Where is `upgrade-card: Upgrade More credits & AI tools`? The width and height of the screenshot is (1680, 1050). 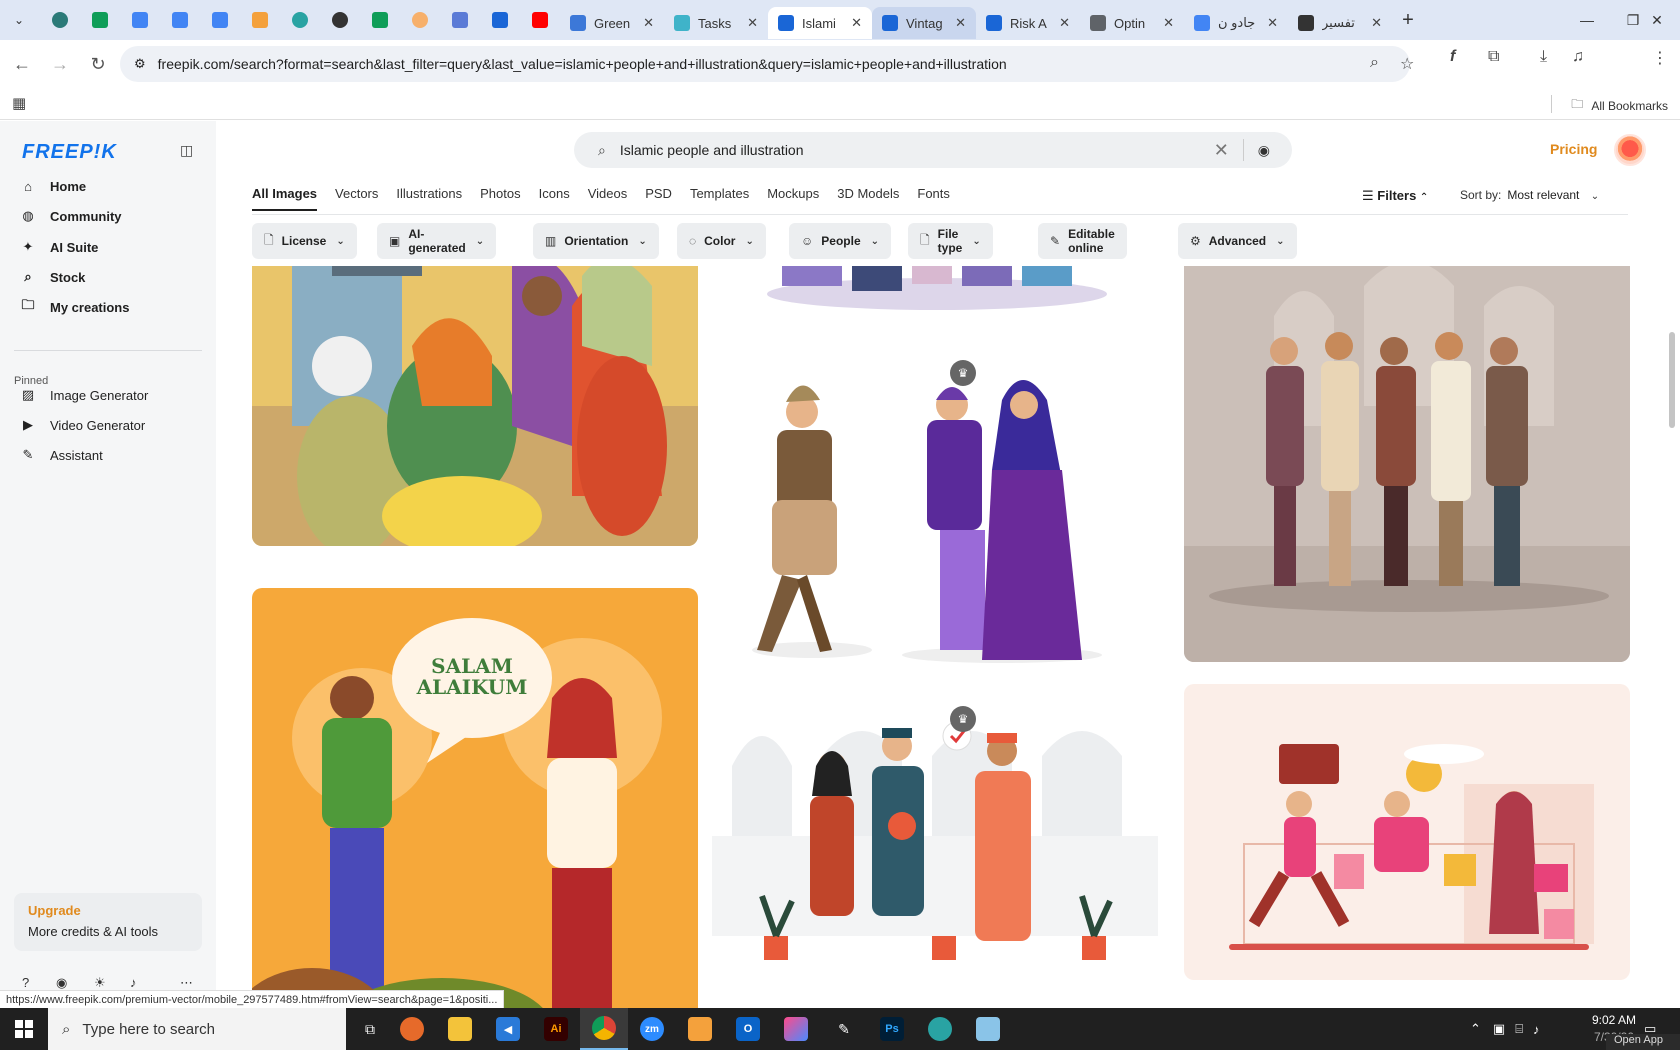
upgrade-card: Upgrade More credits & AI tools is located at coordinates (108, 922).